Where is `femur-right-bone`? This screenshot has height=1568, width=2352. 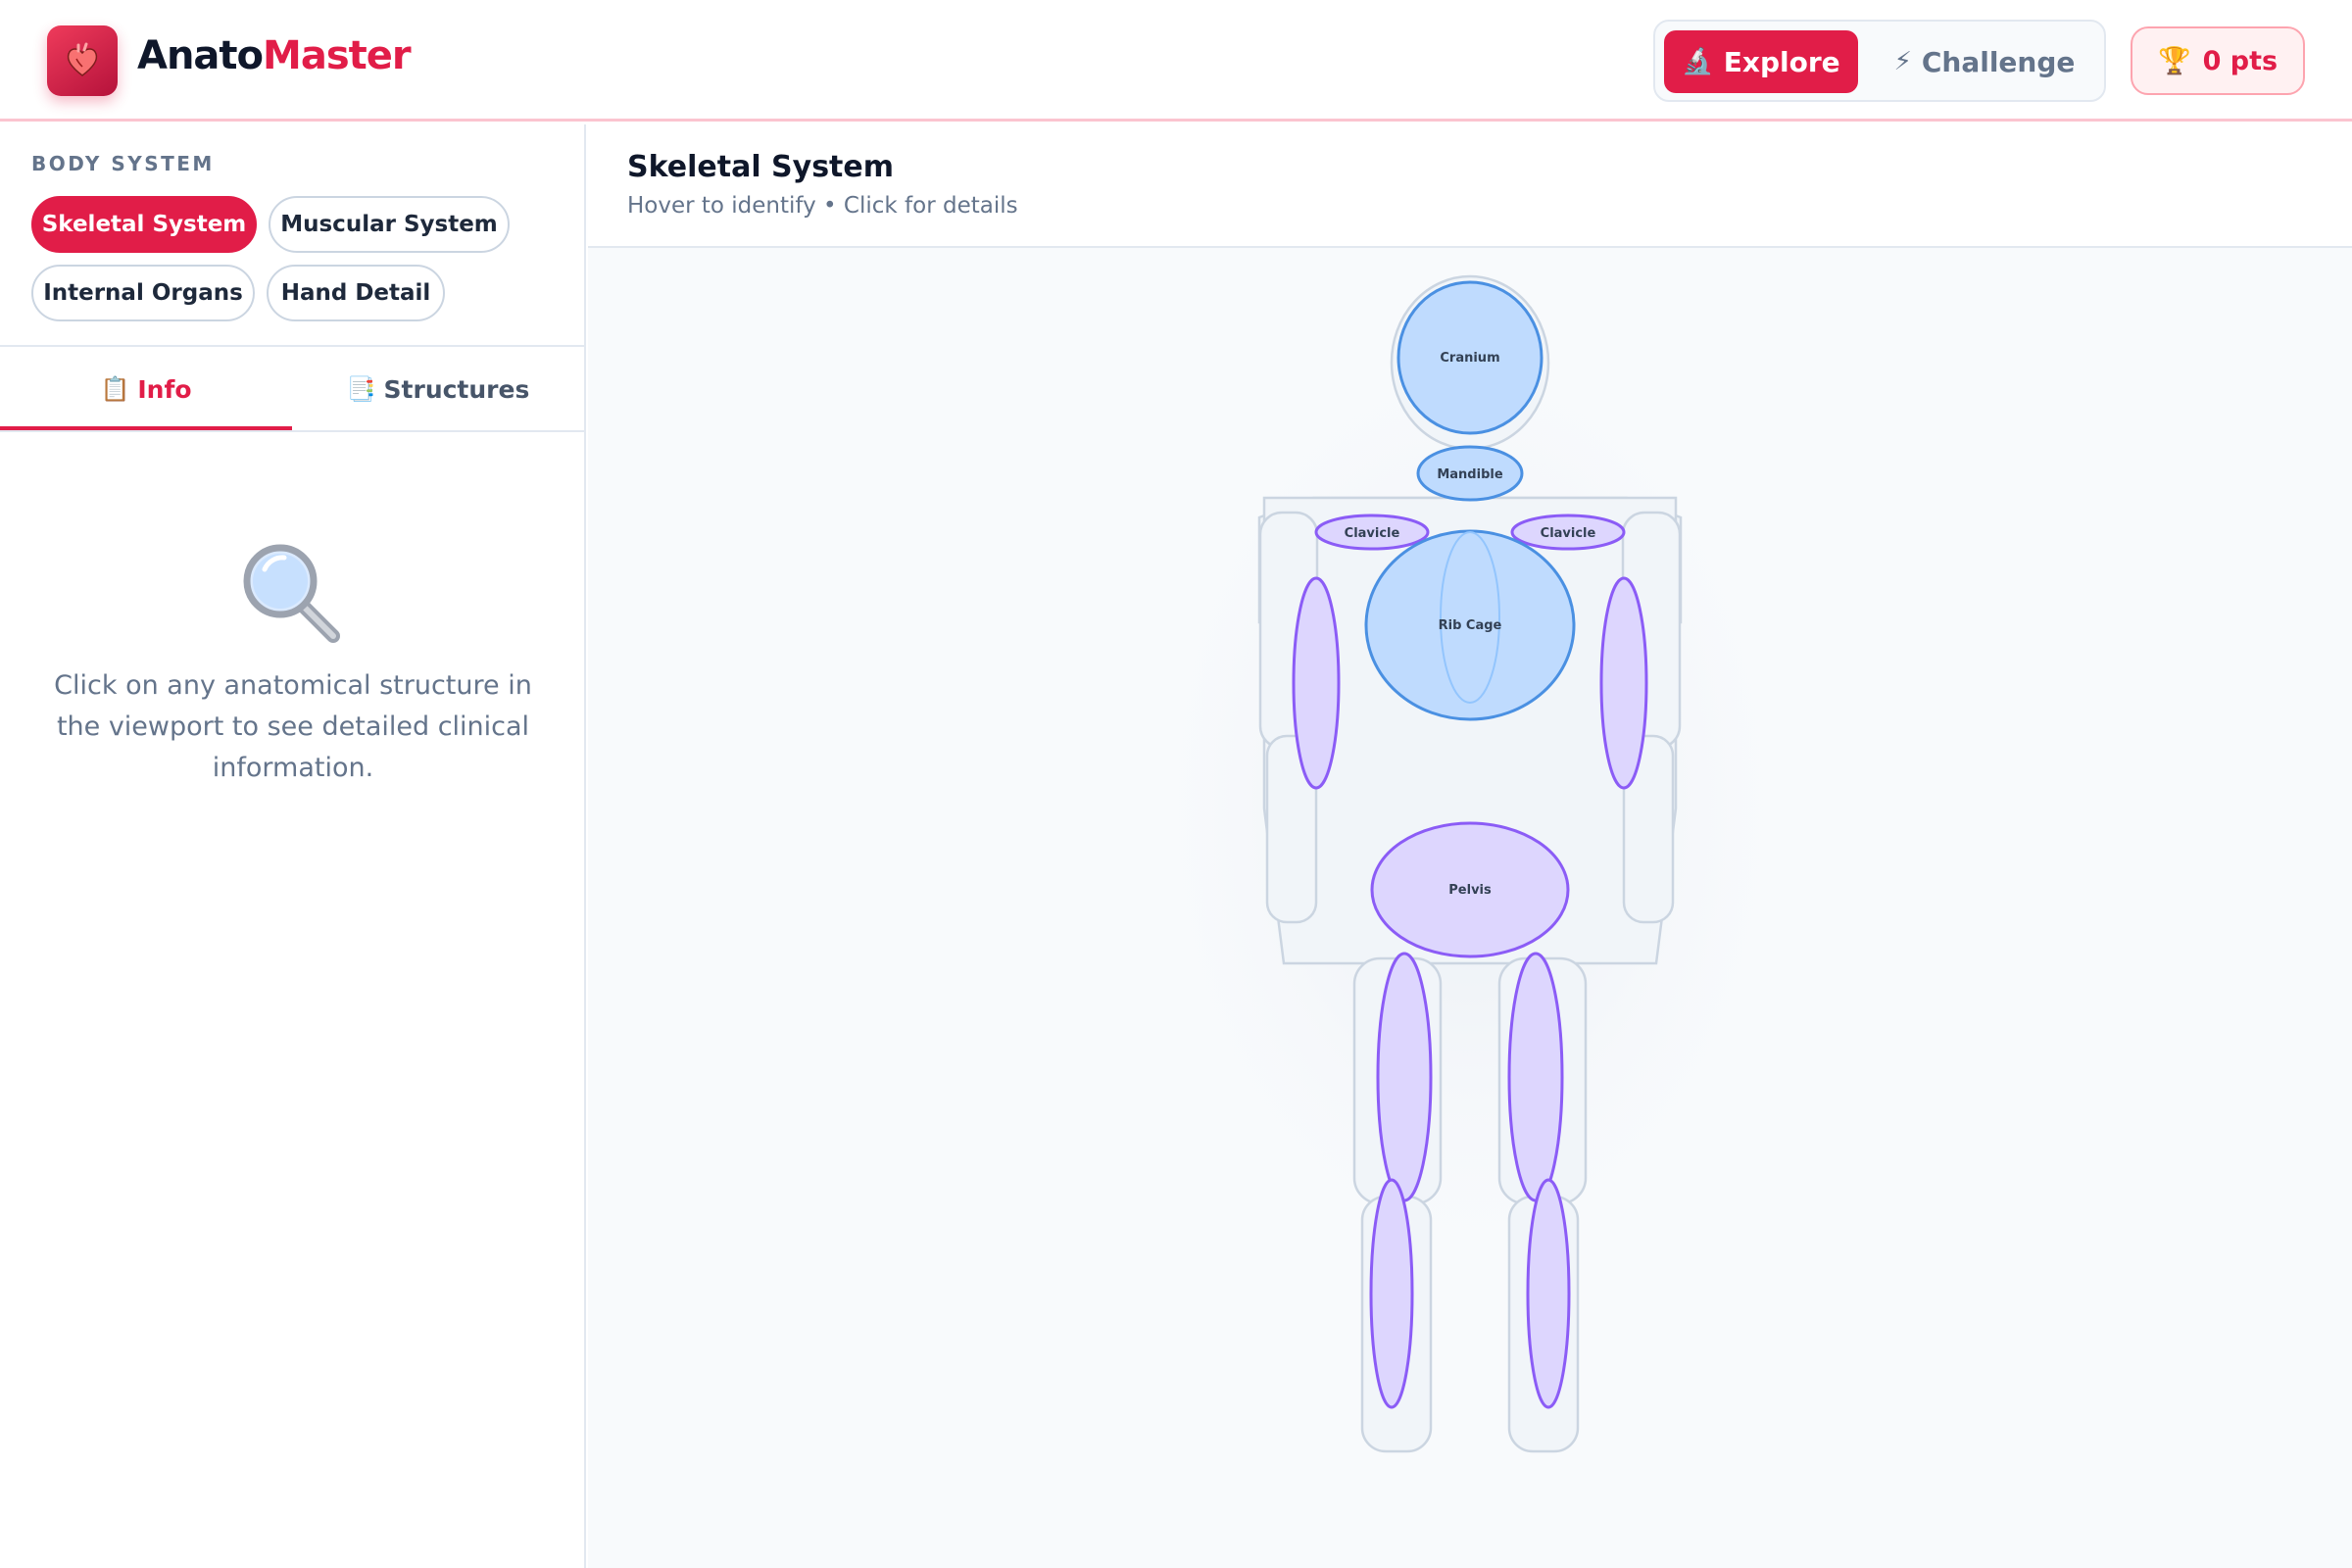
femur-right-bone is located at coordinates (1535, 1077).